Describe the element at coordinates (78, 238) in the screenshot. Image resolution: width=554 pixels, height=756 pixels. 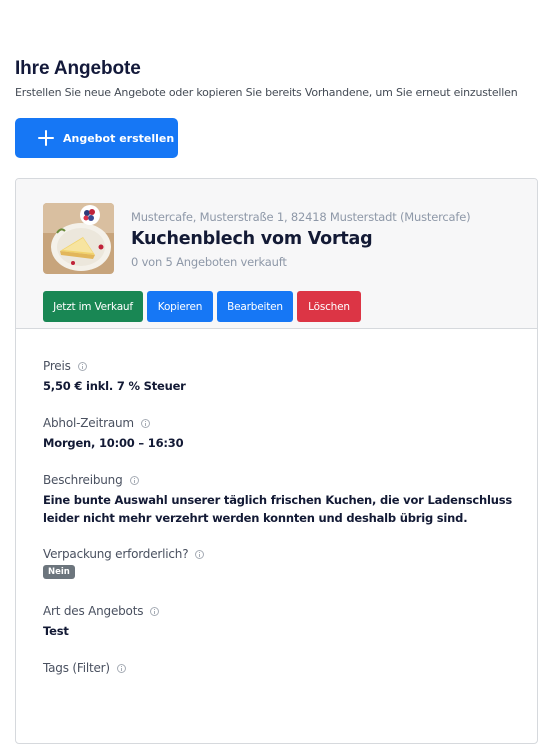
I see `offer-image` at that location.